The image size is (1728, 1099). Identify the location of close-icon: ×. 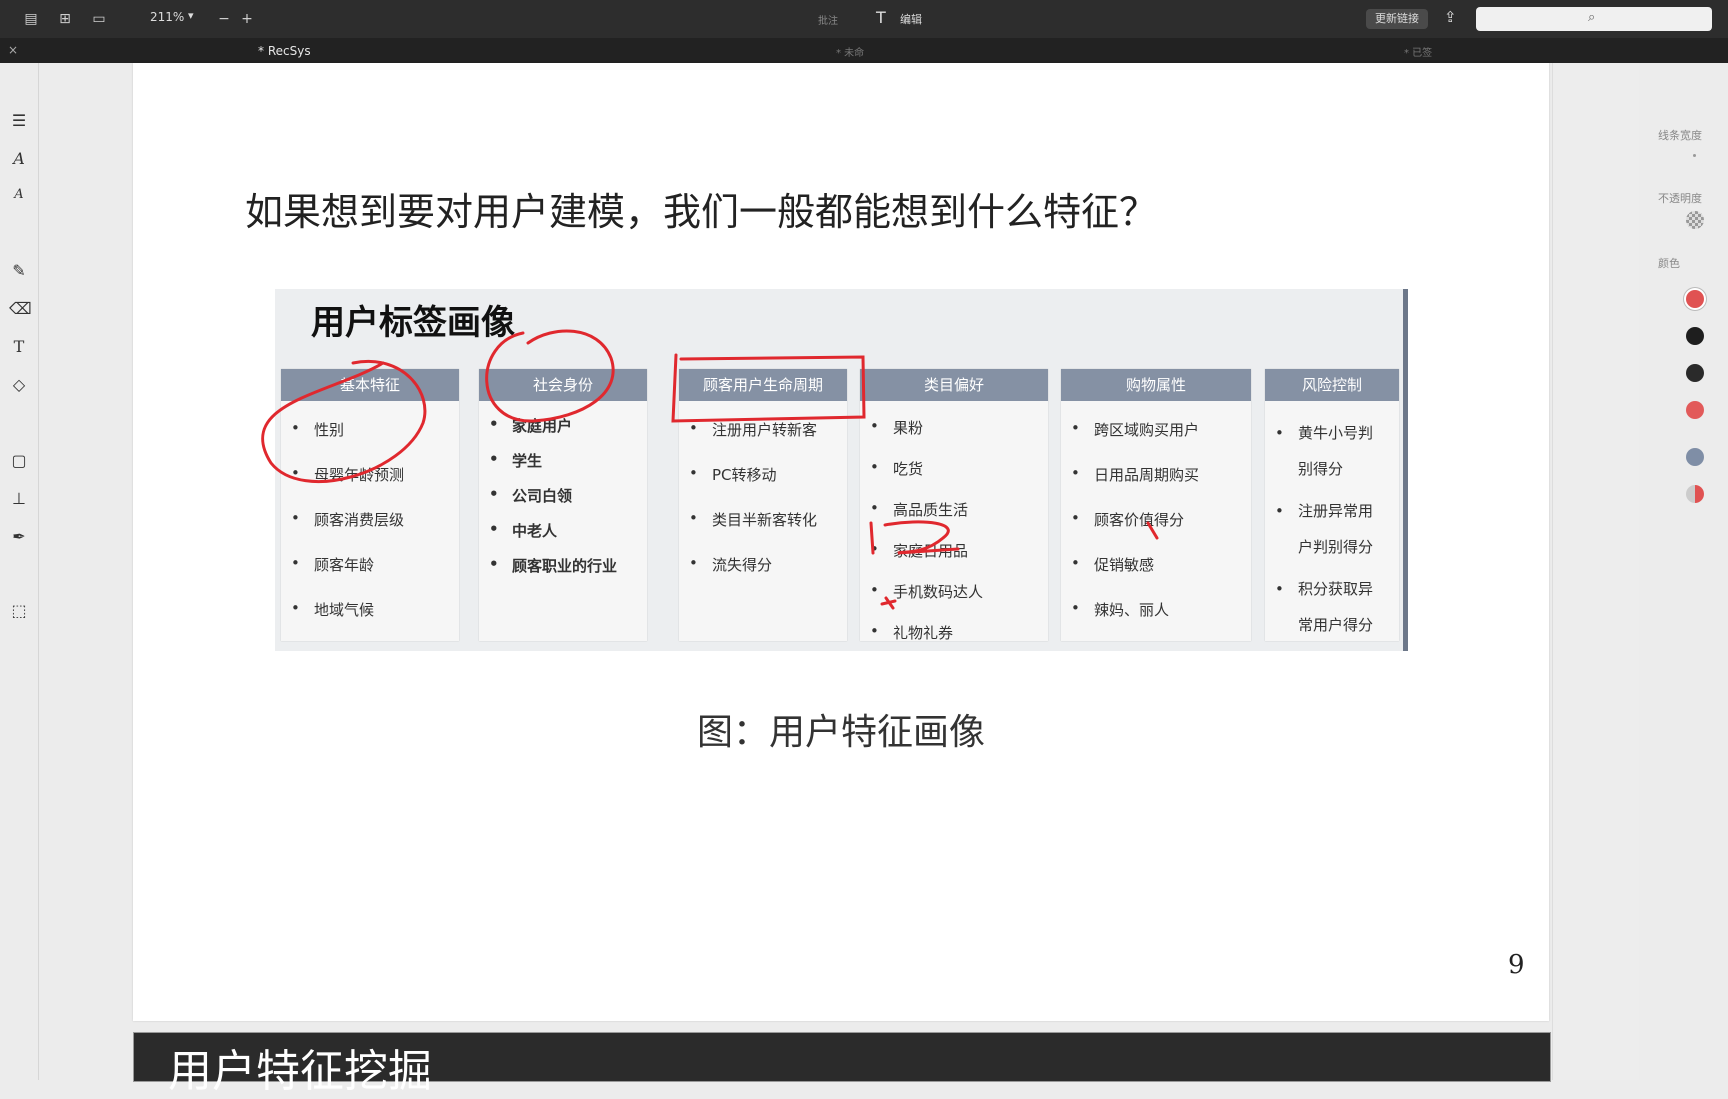
(13, 50).